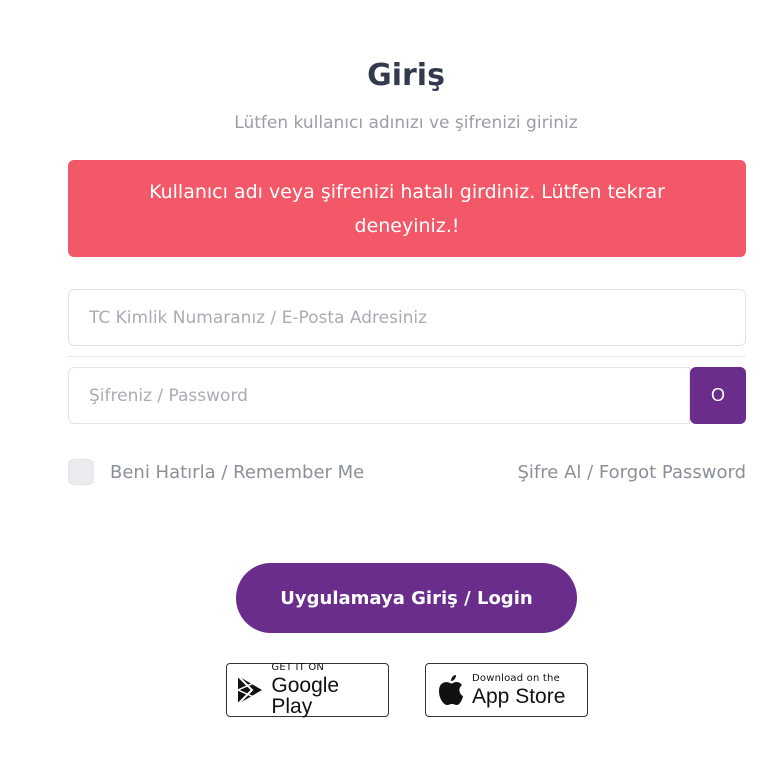 The width and height of the screenshot is (768, 768). What do you see at coordinates (379, 395) in the screenshot?
I see `password-input` at bounding box center [379, 395].